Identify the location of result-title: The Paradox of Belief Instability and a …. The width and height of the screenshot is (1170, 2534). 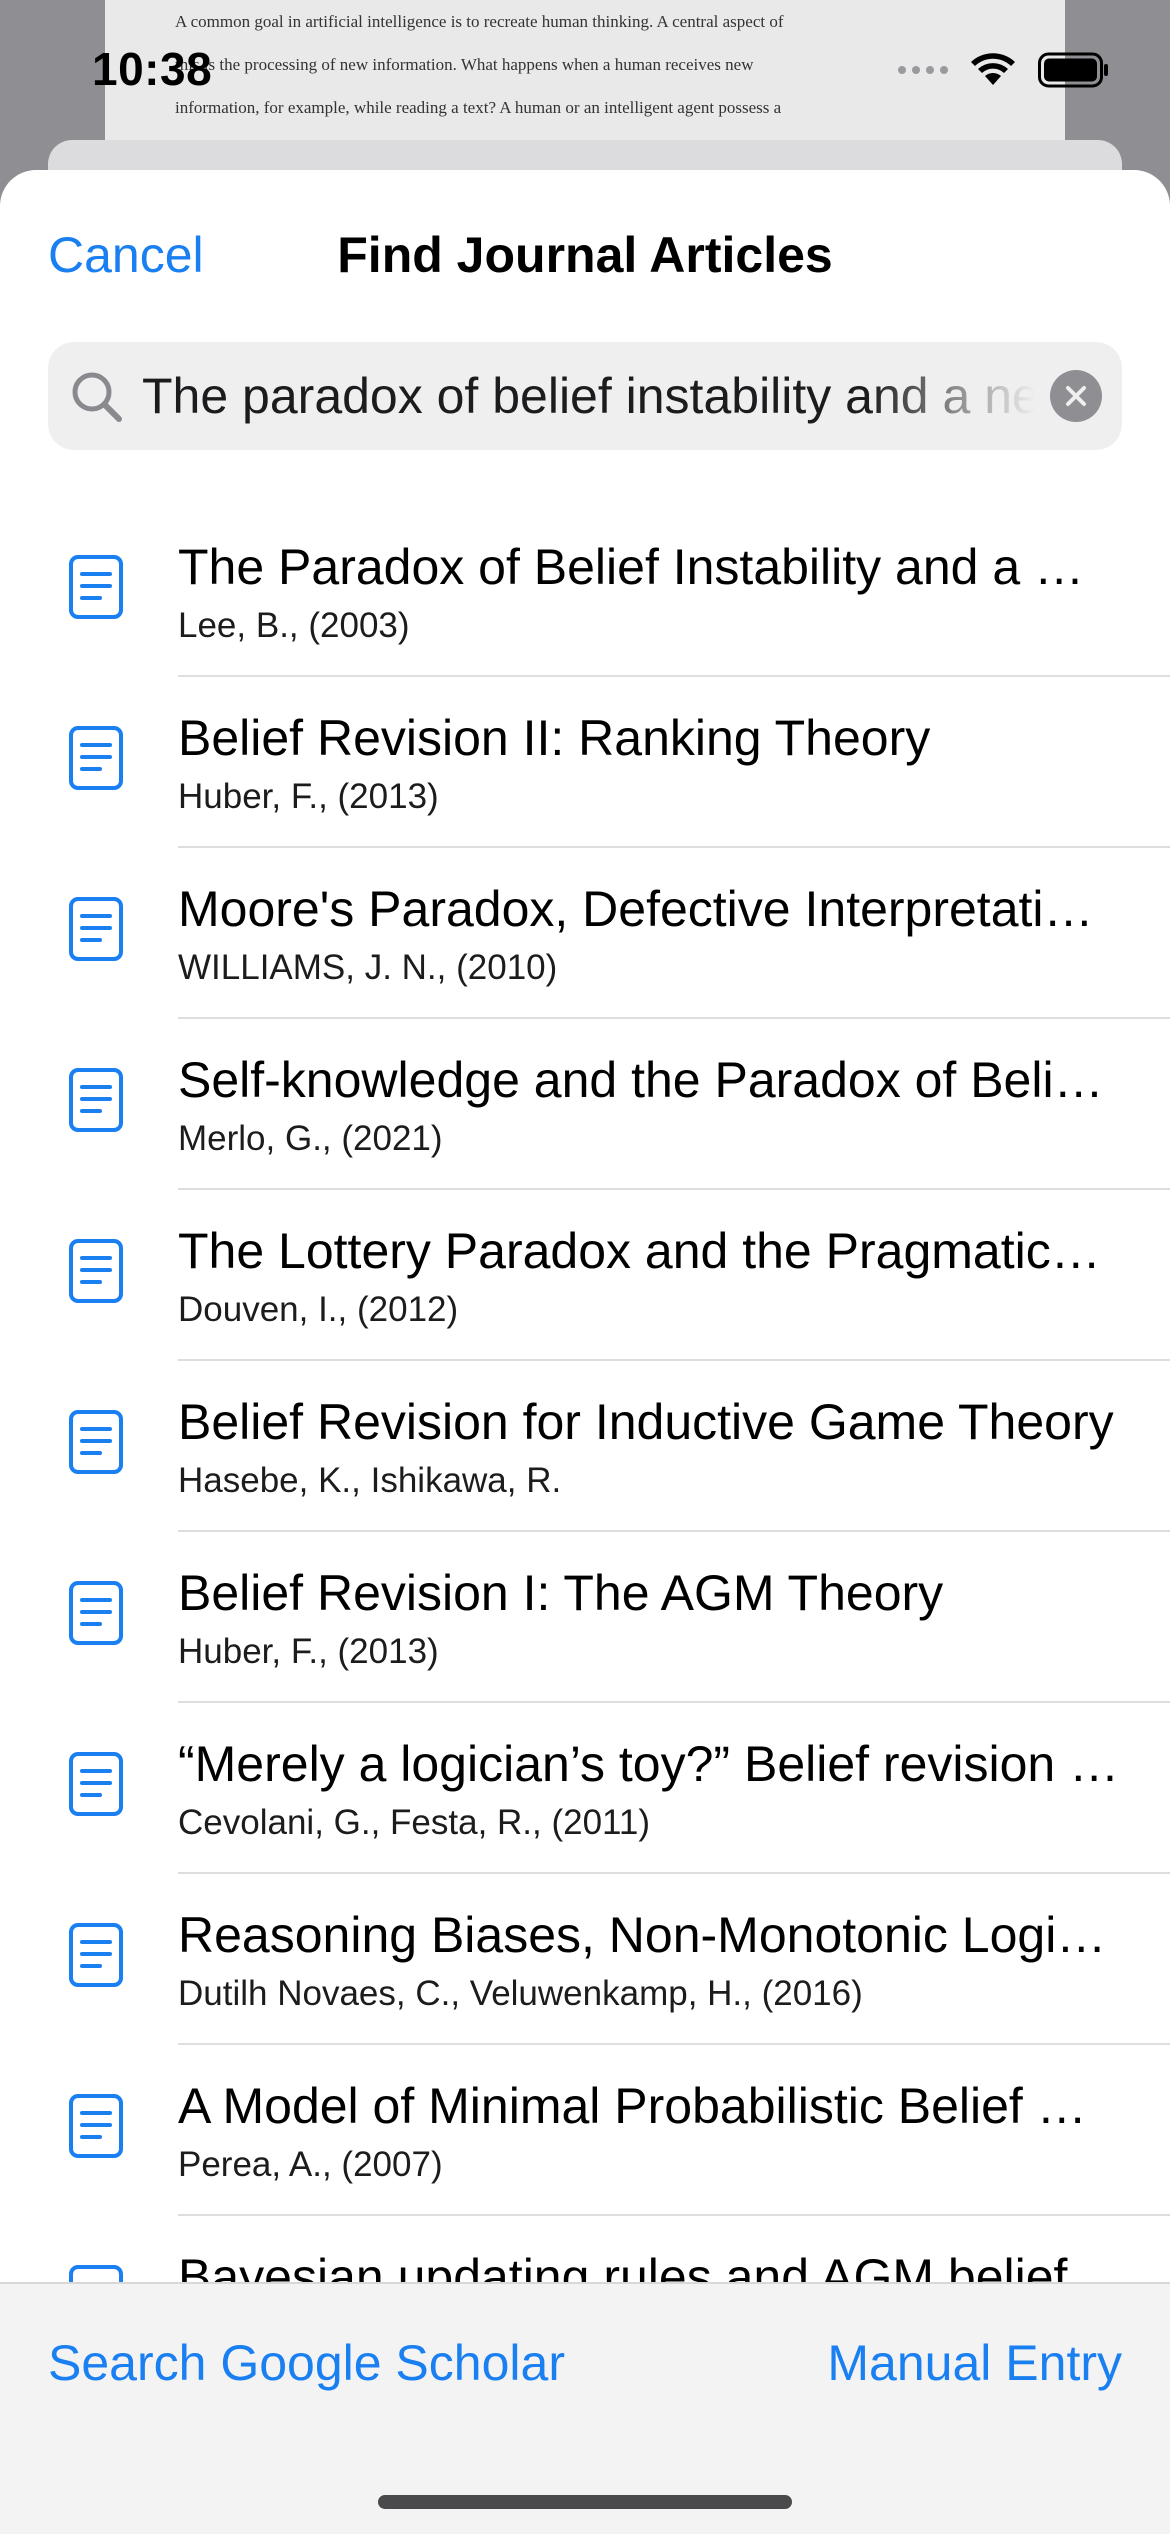
(649, 567).